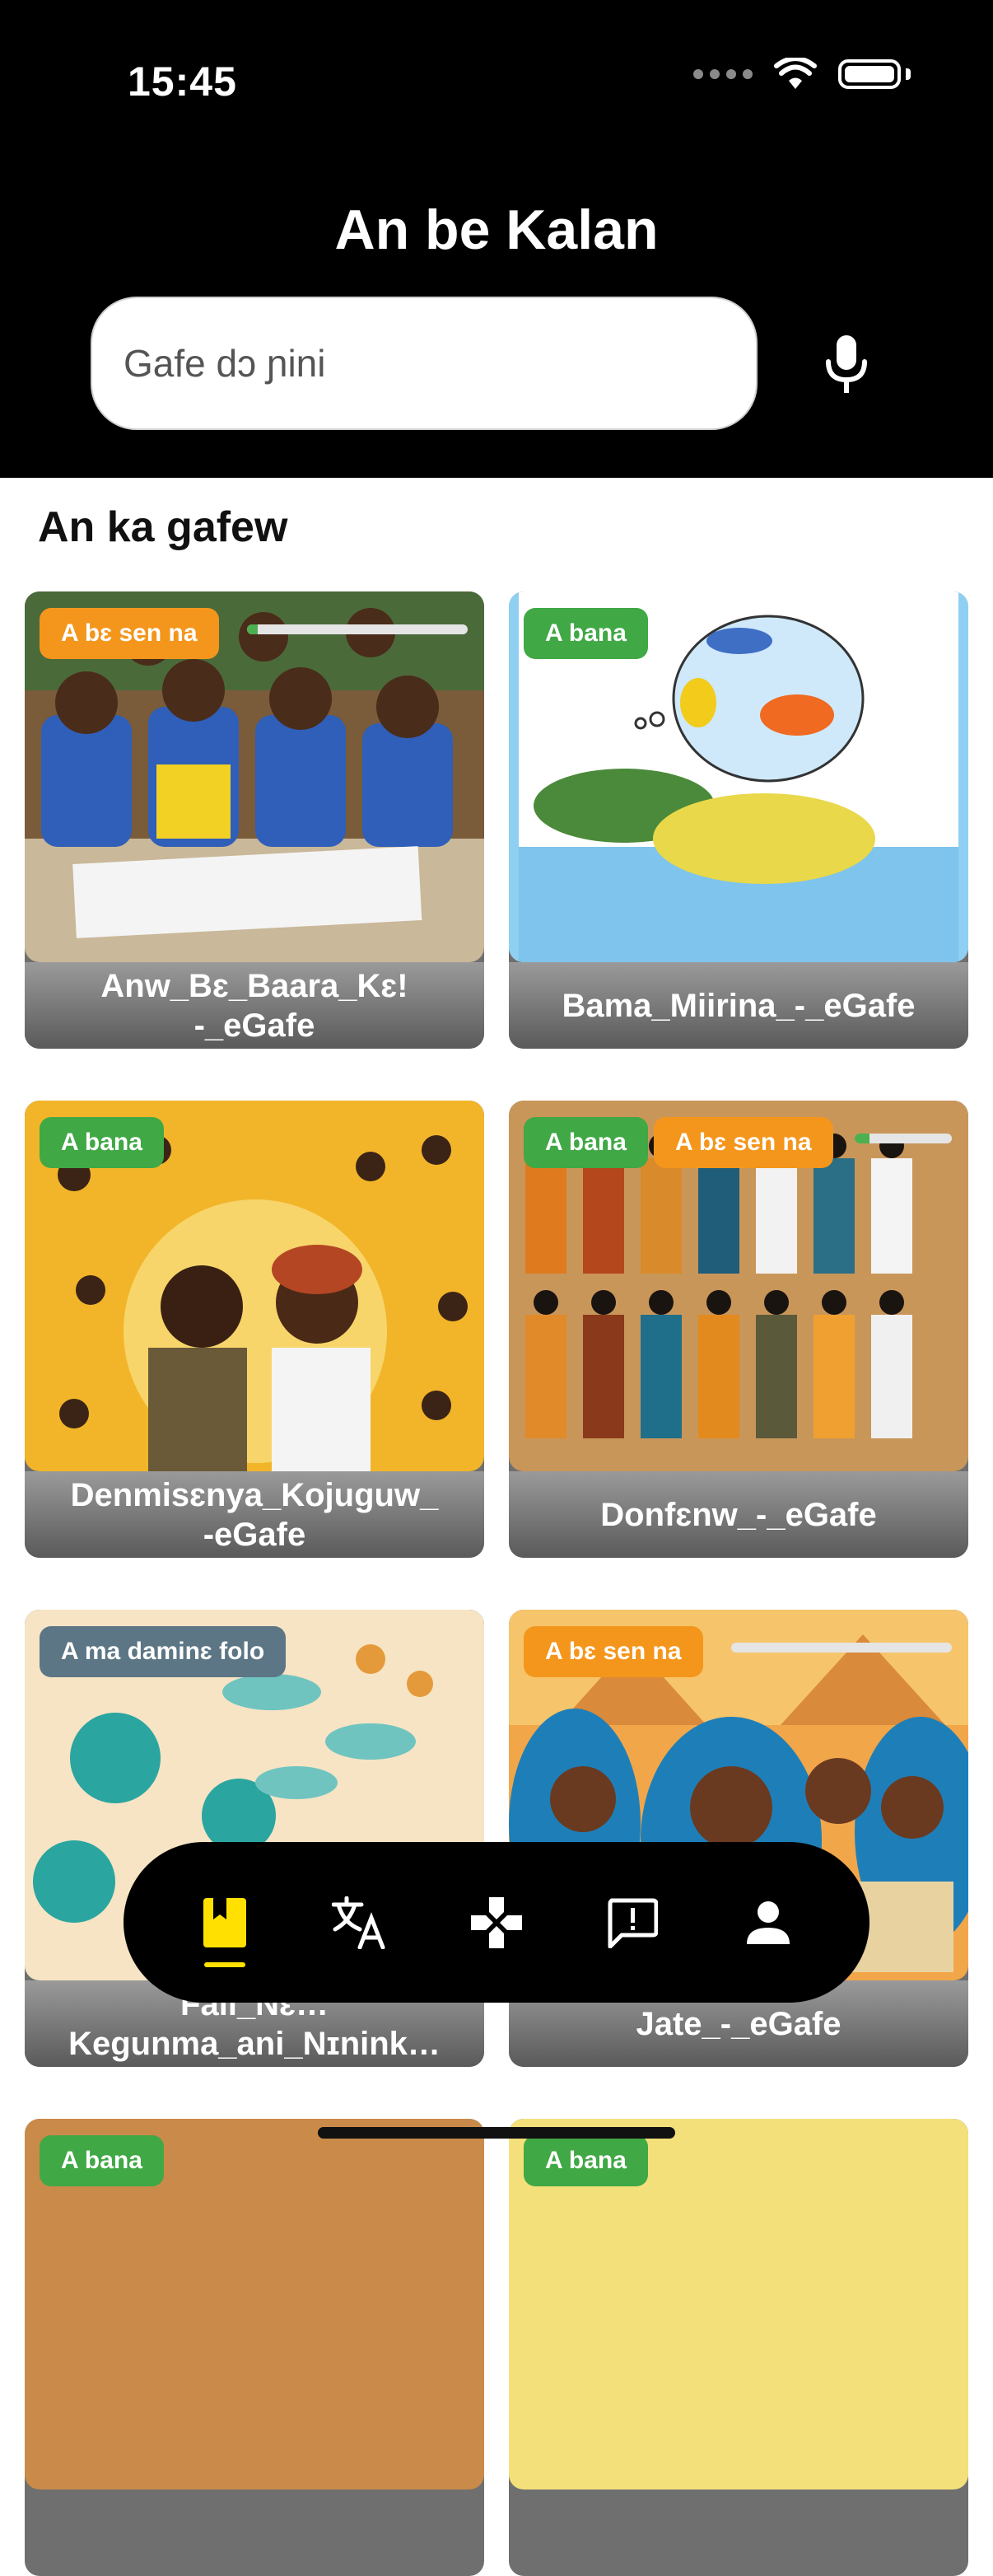 The height and width of the screenshot is (2576, 993). What do you see at coordinates (795, 73) in the screenshot?
I see `wifi-icon` at bounding box center [795, 73].